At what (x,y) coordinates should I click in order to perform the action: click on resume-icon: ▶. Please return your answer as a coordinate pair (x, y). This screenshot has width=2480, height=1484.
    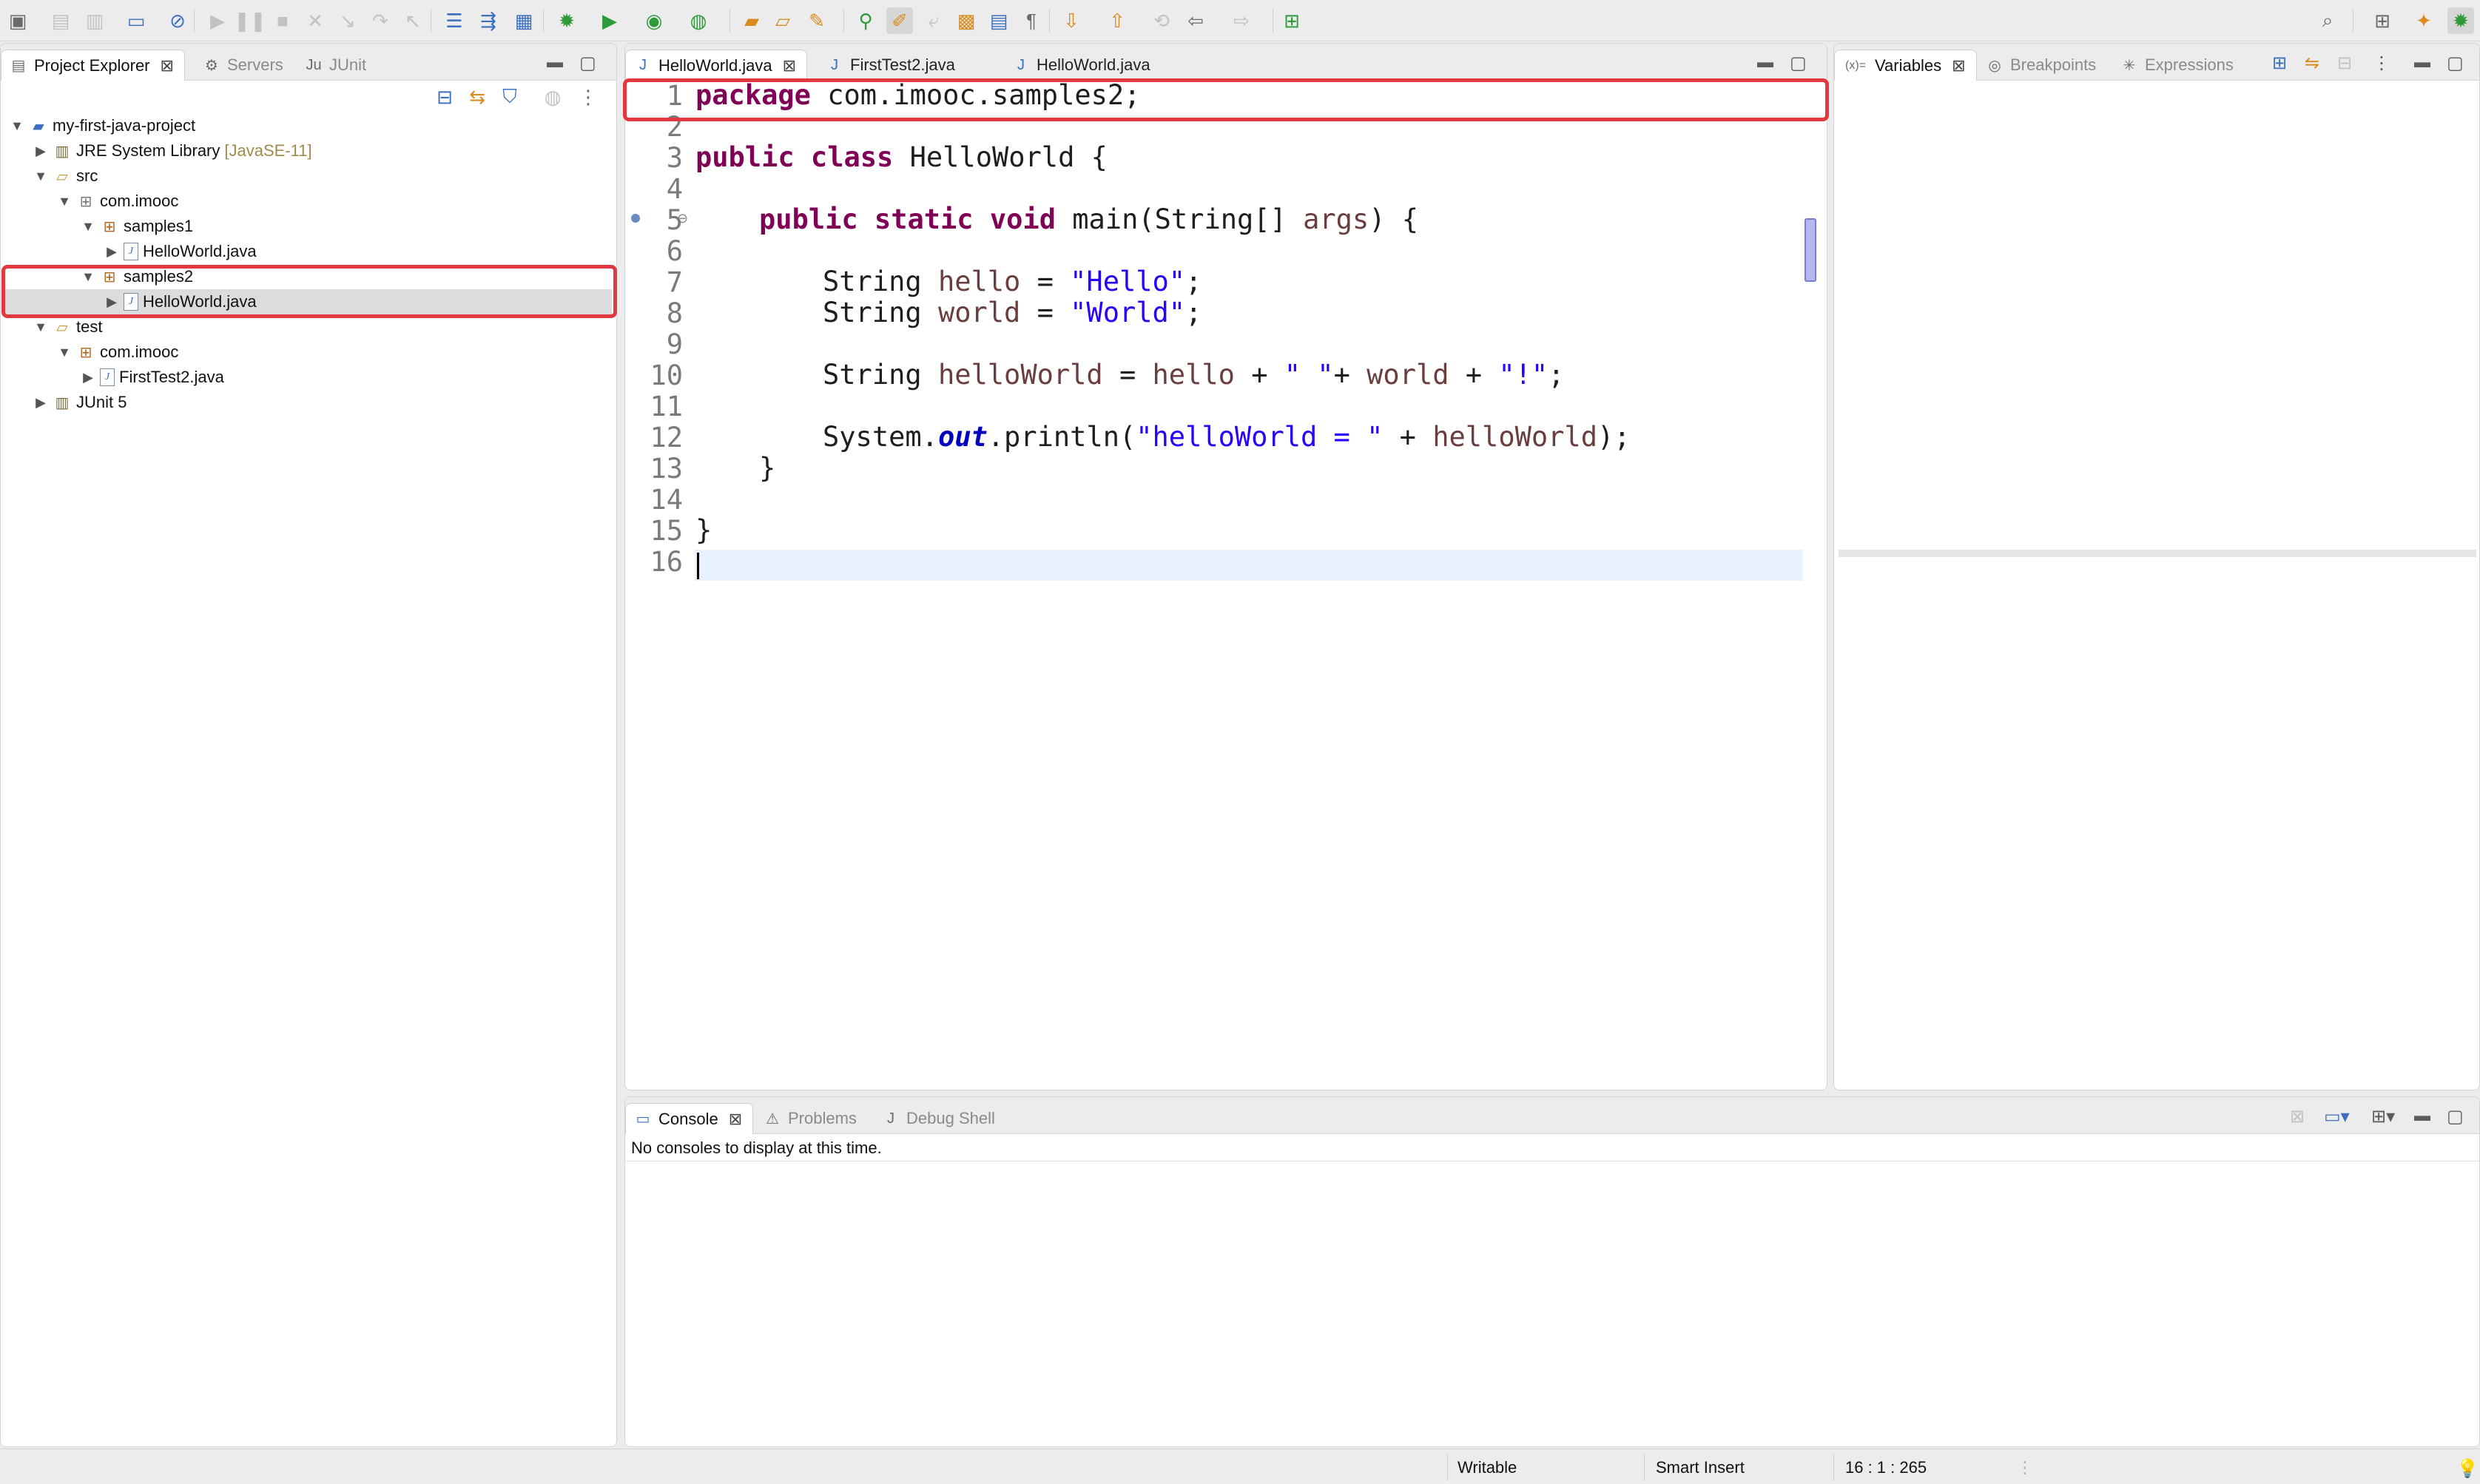
    Looking at the image, I should click on (217, 20).